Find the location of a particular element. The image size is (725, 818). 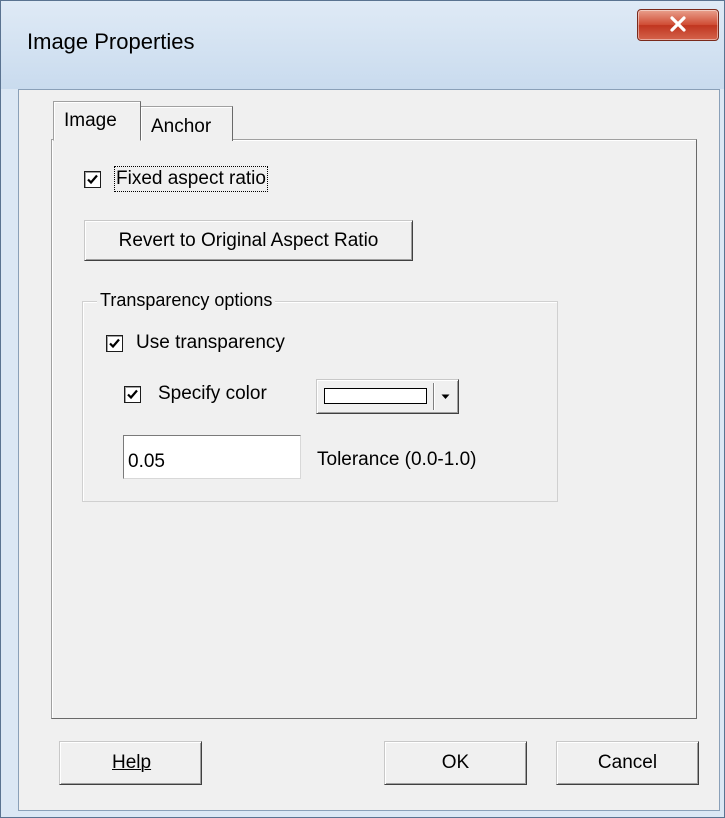

dropdown-arrow-icon is located at coordinates (445, 396).